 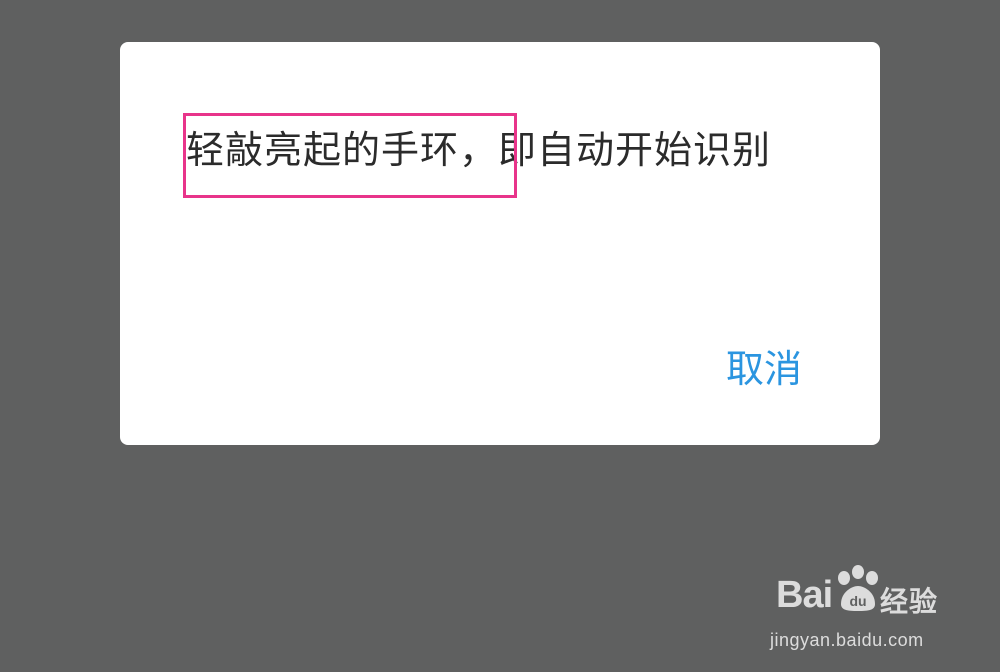 What do you see at coordinates (764, 369) in the screenshot?
I see `cancel-button: 取消` at bounding box center [764, 369].